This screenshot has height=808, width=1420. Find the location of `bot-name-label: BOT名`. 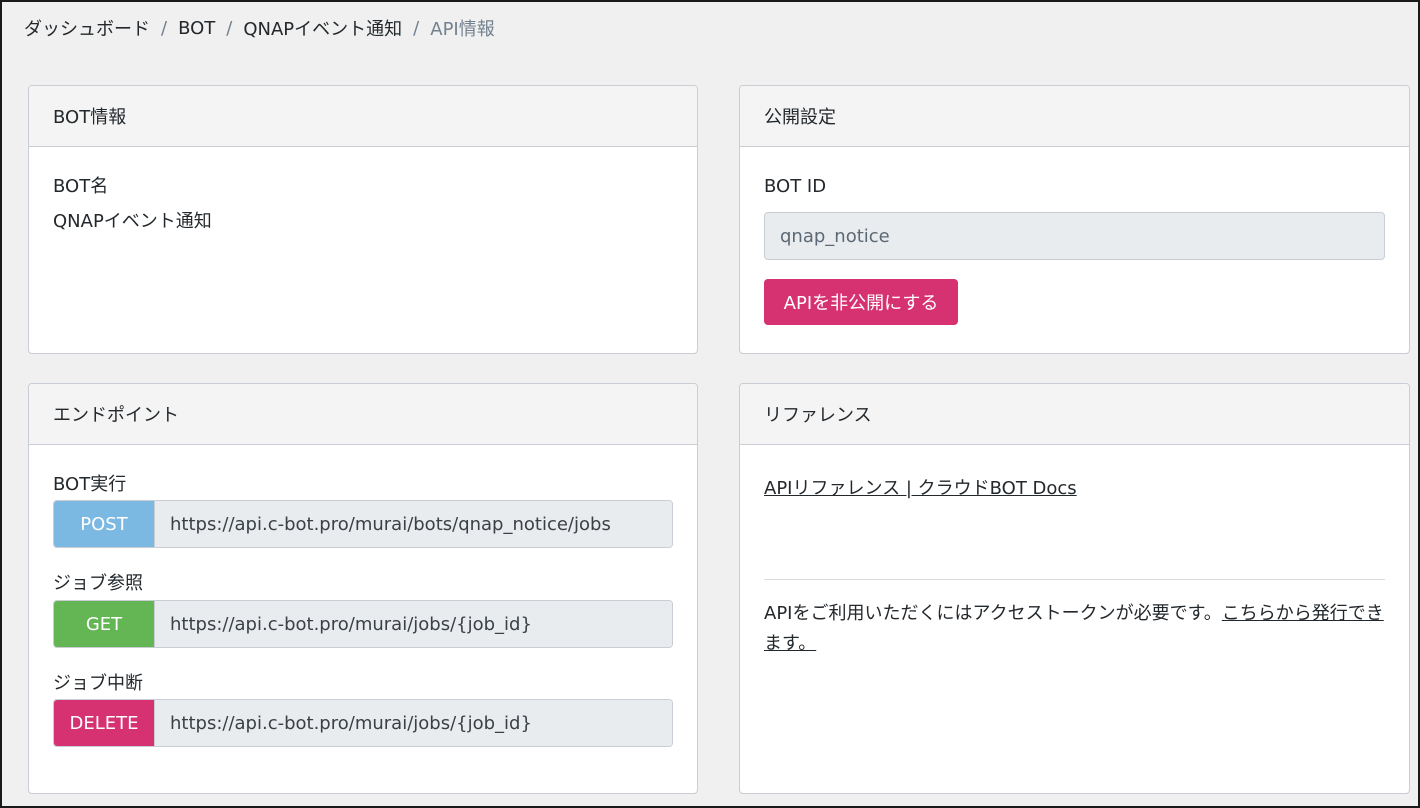

bot-name-label: BOT名 is located at coordinates (81, 186).